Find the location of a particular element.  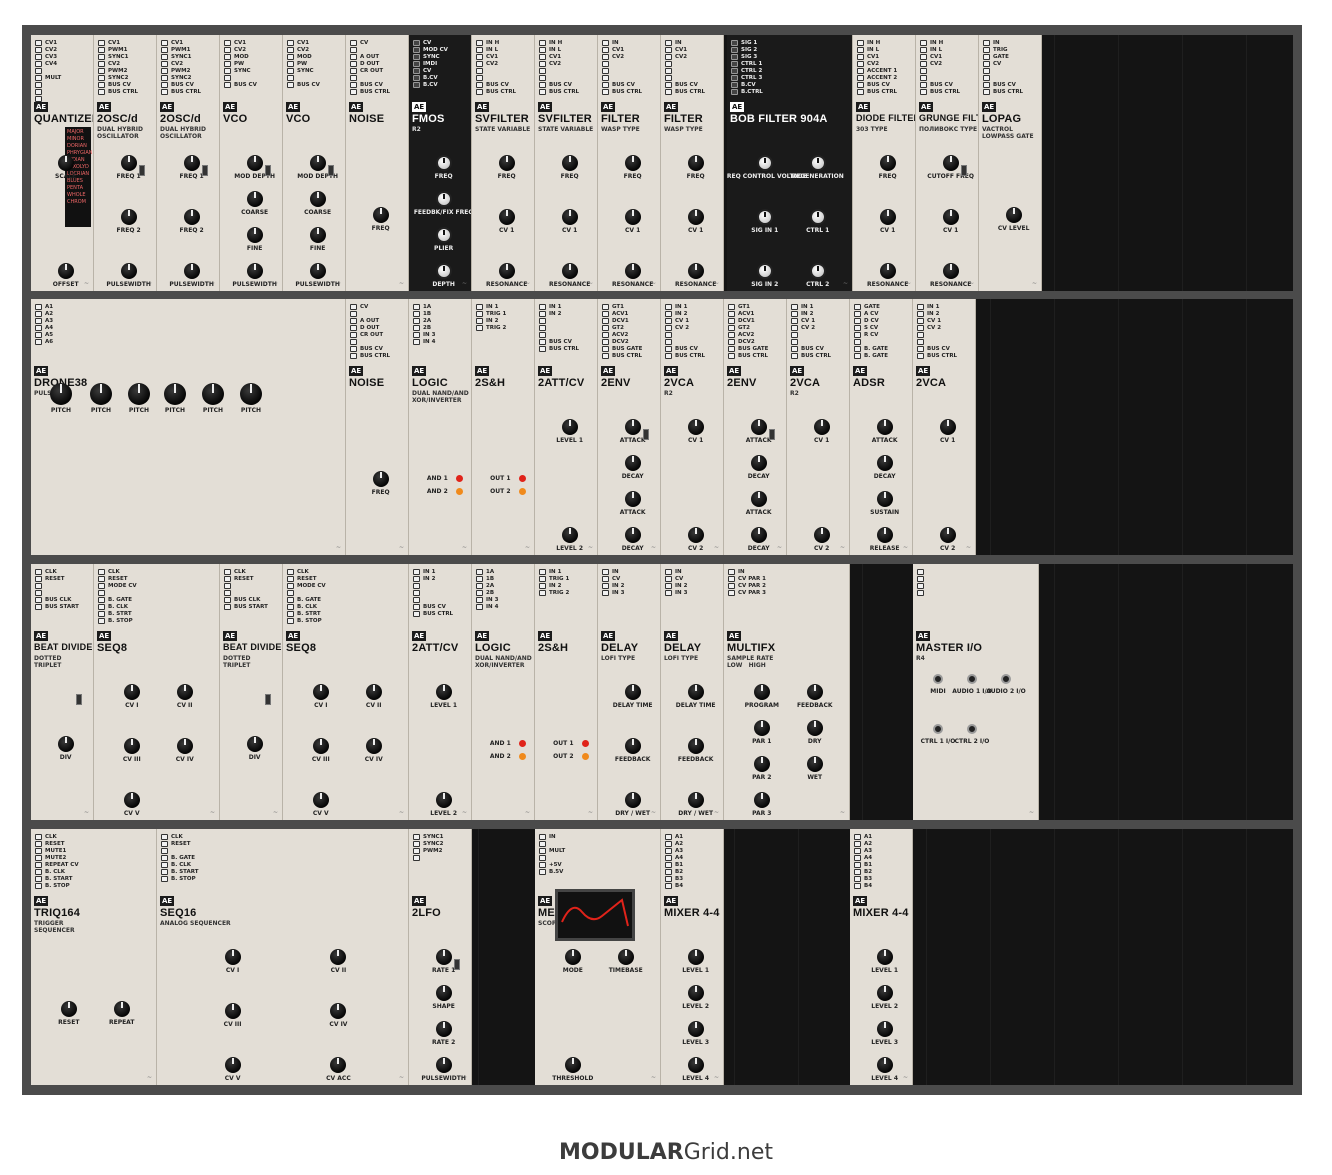

knob-reset is located at coordinates (68, 1009).